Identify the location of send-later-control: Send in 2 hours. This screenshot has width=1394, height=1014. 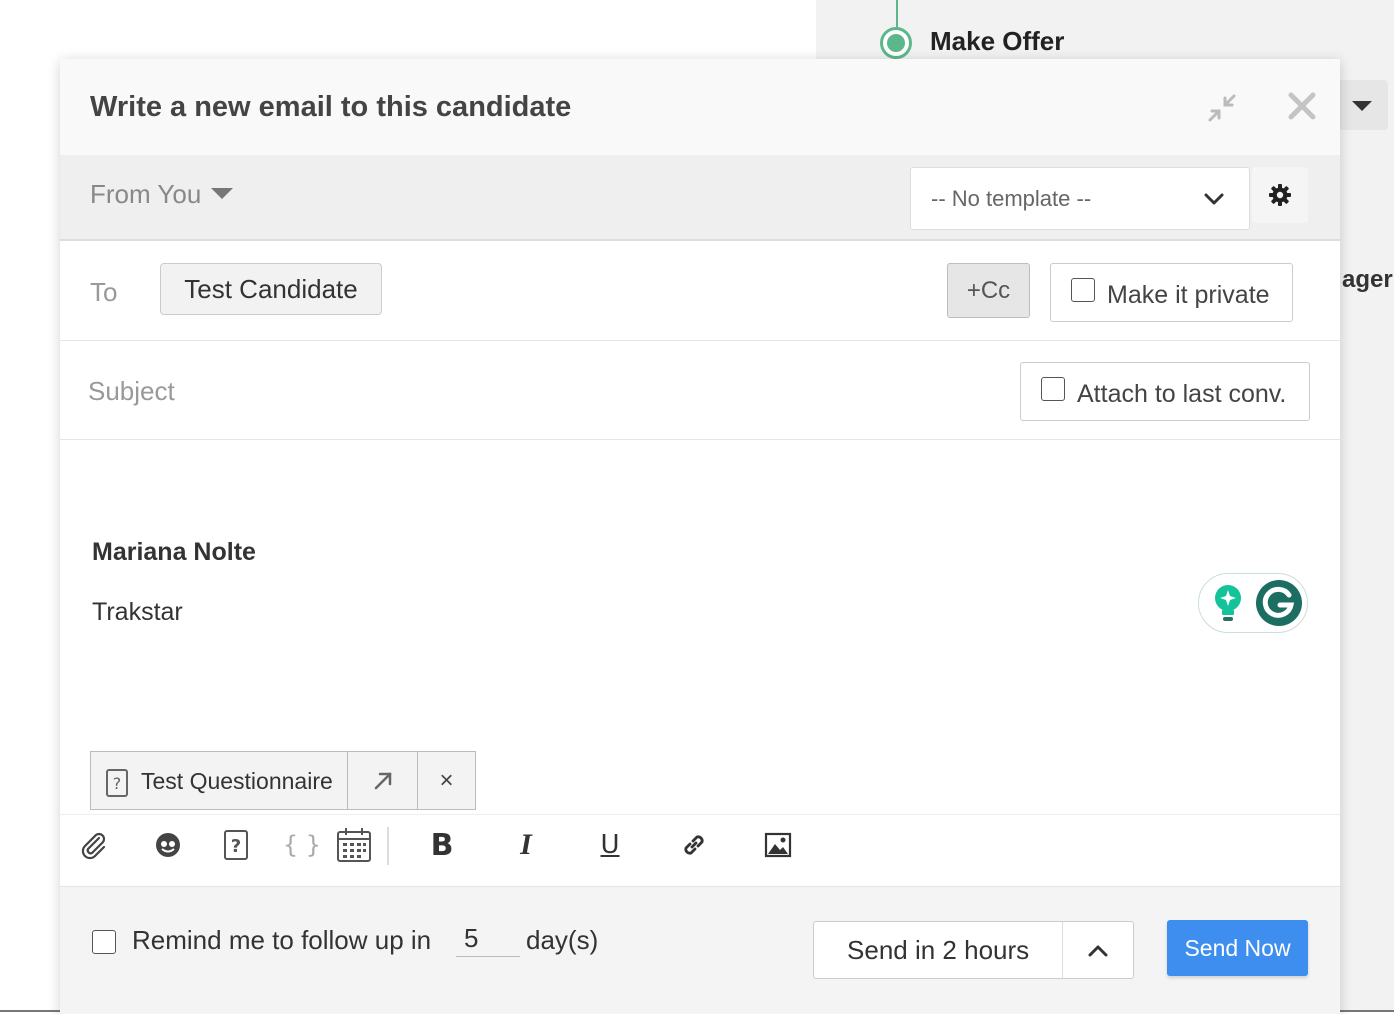
(973, 950).